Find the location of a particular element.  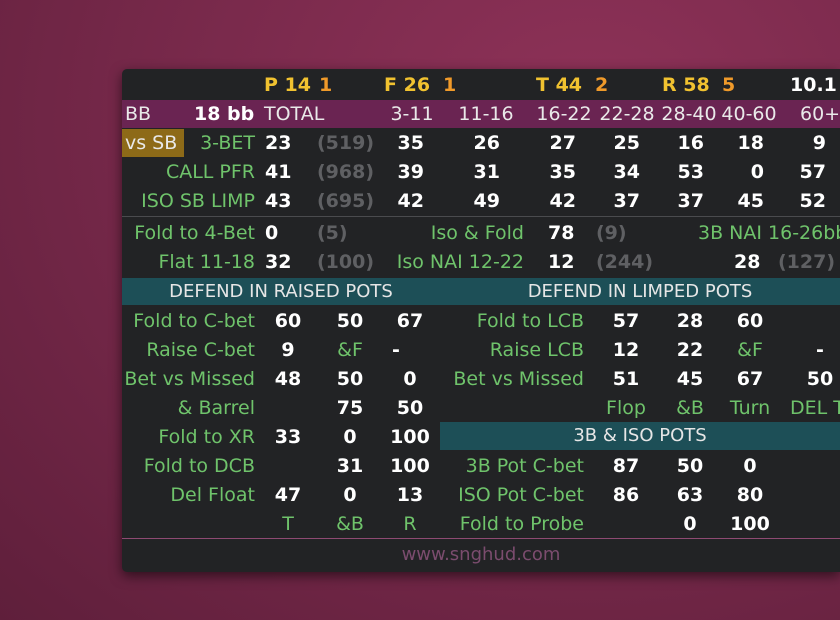

range-header: 3-11 is located at coordinates (412, 114).